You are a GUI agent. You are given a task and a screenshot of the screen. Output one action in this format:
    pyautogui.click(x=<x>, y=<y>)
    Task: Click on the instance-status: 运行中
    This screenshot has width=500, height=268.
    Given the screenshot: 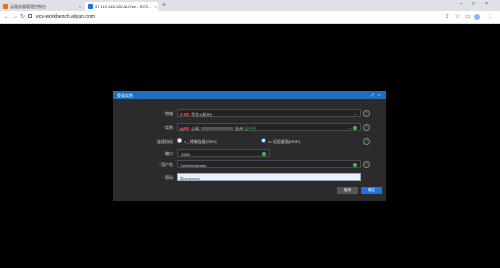 What is the action you would take?
    pyautogui.click(x=250, y=128)
    